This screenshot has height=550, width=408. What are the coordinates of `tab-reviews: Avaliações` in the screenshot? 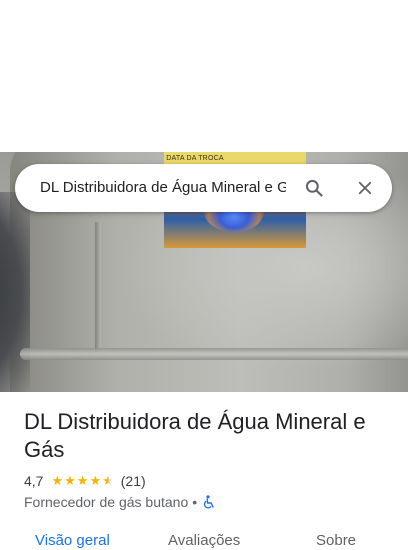 It's located at (204, 540).